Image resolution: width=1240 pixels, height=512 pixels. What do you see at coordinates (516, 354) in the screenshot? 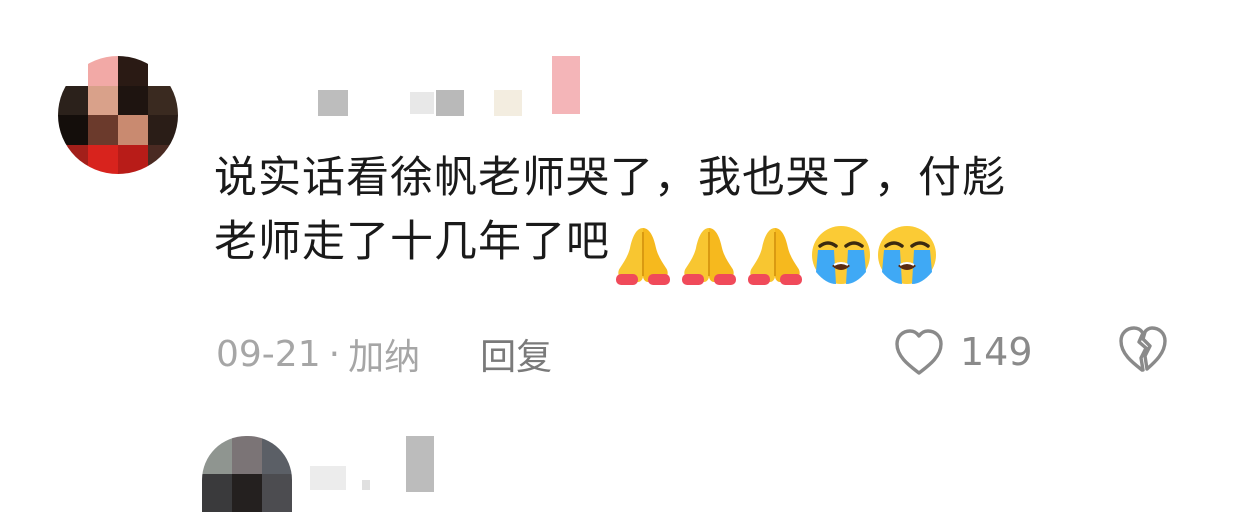
I see `reply-button: 回复` at bounding box center [516, 354].